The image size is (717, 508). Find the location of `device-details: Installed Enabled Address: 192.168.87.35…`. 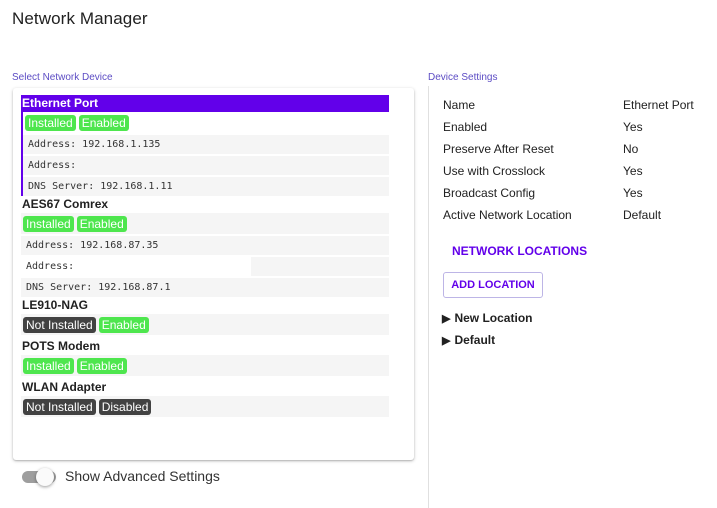

device-details: Installed Enabled Address: 192.168.87.35… is located at coordinates (205, 255).